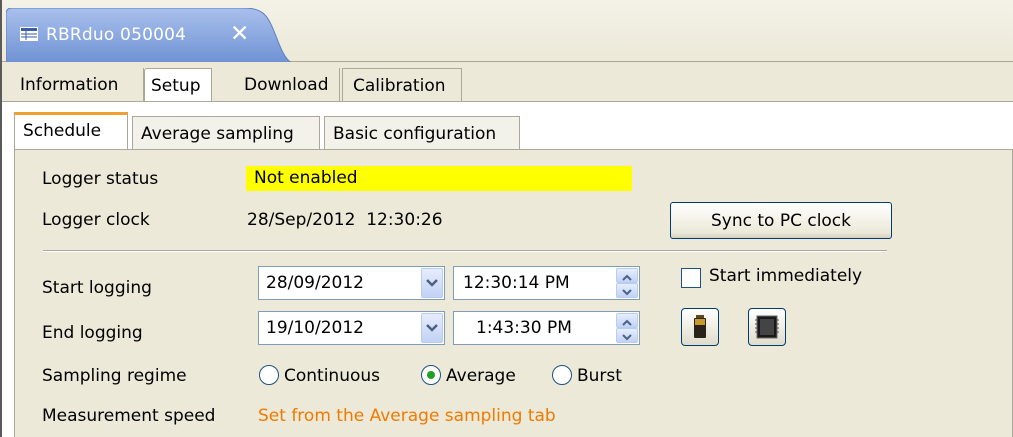  I want to click on end-time-value: 1:43:30 PM, so click(524, 328).